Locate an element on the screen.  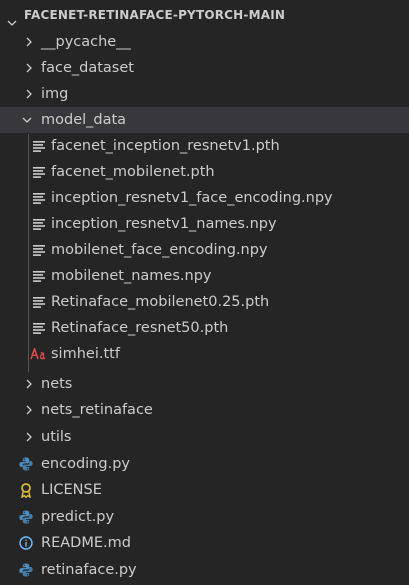
folder-pycache: __pycache__ is located at coordinates (204, 42).